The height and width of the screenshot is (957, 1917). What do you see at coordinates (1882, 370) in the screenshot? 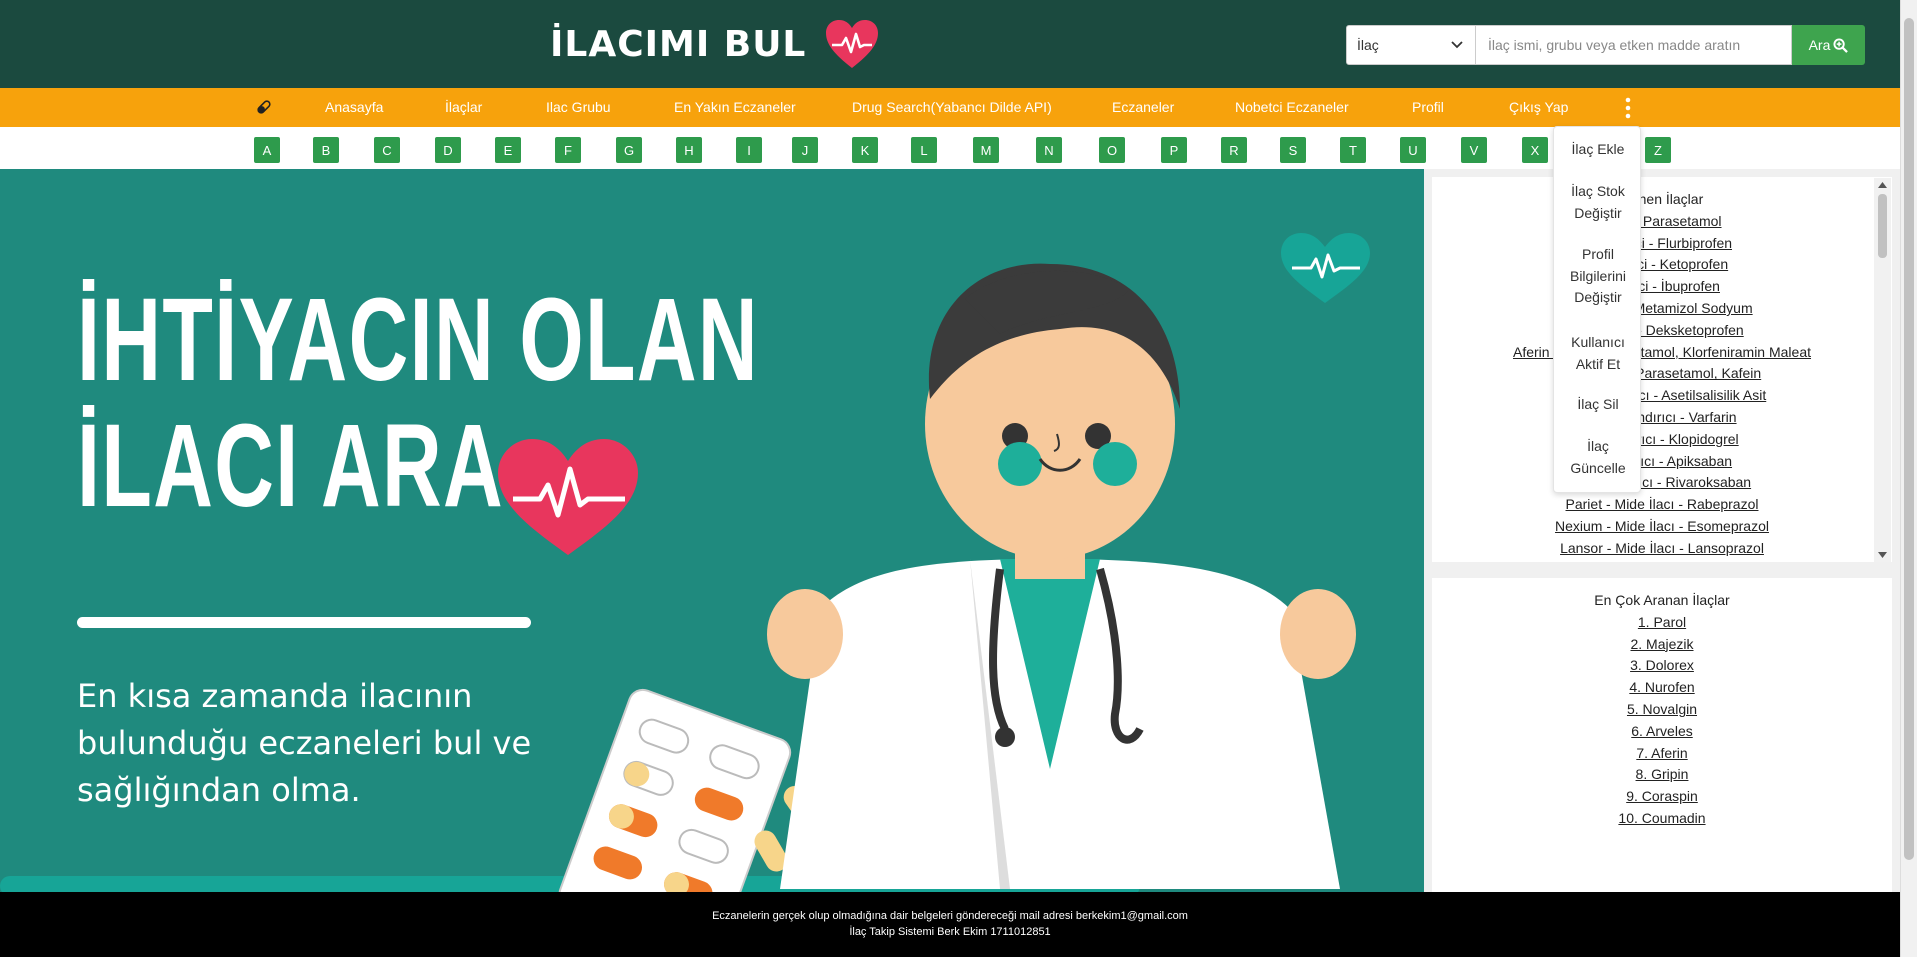
I see `recent-panel-scrollbar` at bounding box center [1882, 370].